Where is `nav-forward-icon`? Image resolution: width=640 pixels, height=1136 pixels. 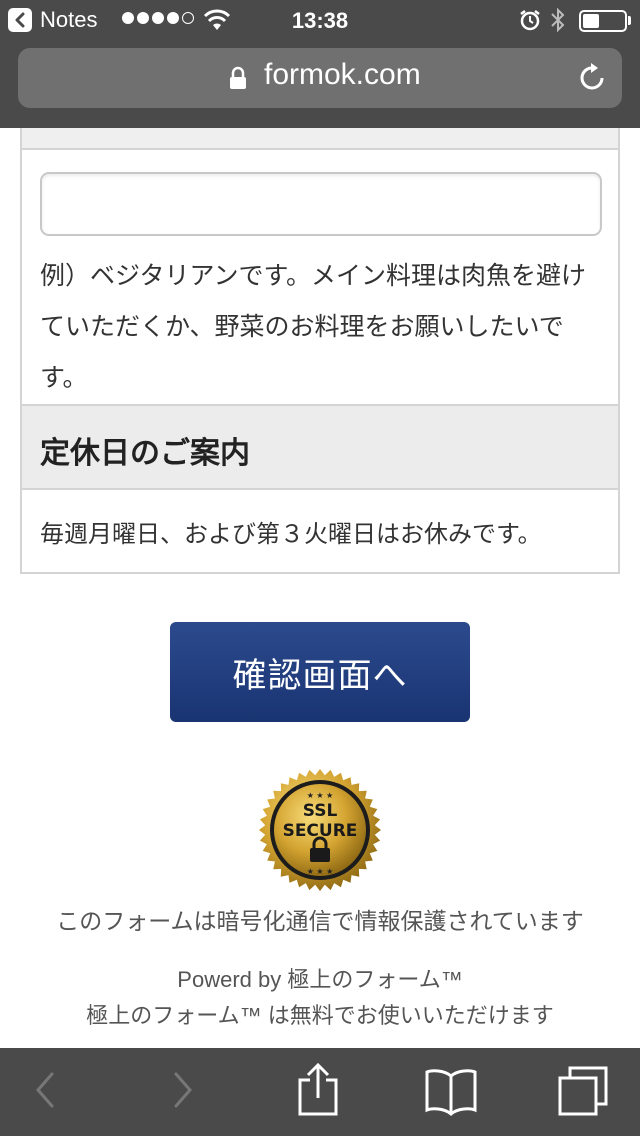 nav-forward-icon is located at coordinates (183, 1092).